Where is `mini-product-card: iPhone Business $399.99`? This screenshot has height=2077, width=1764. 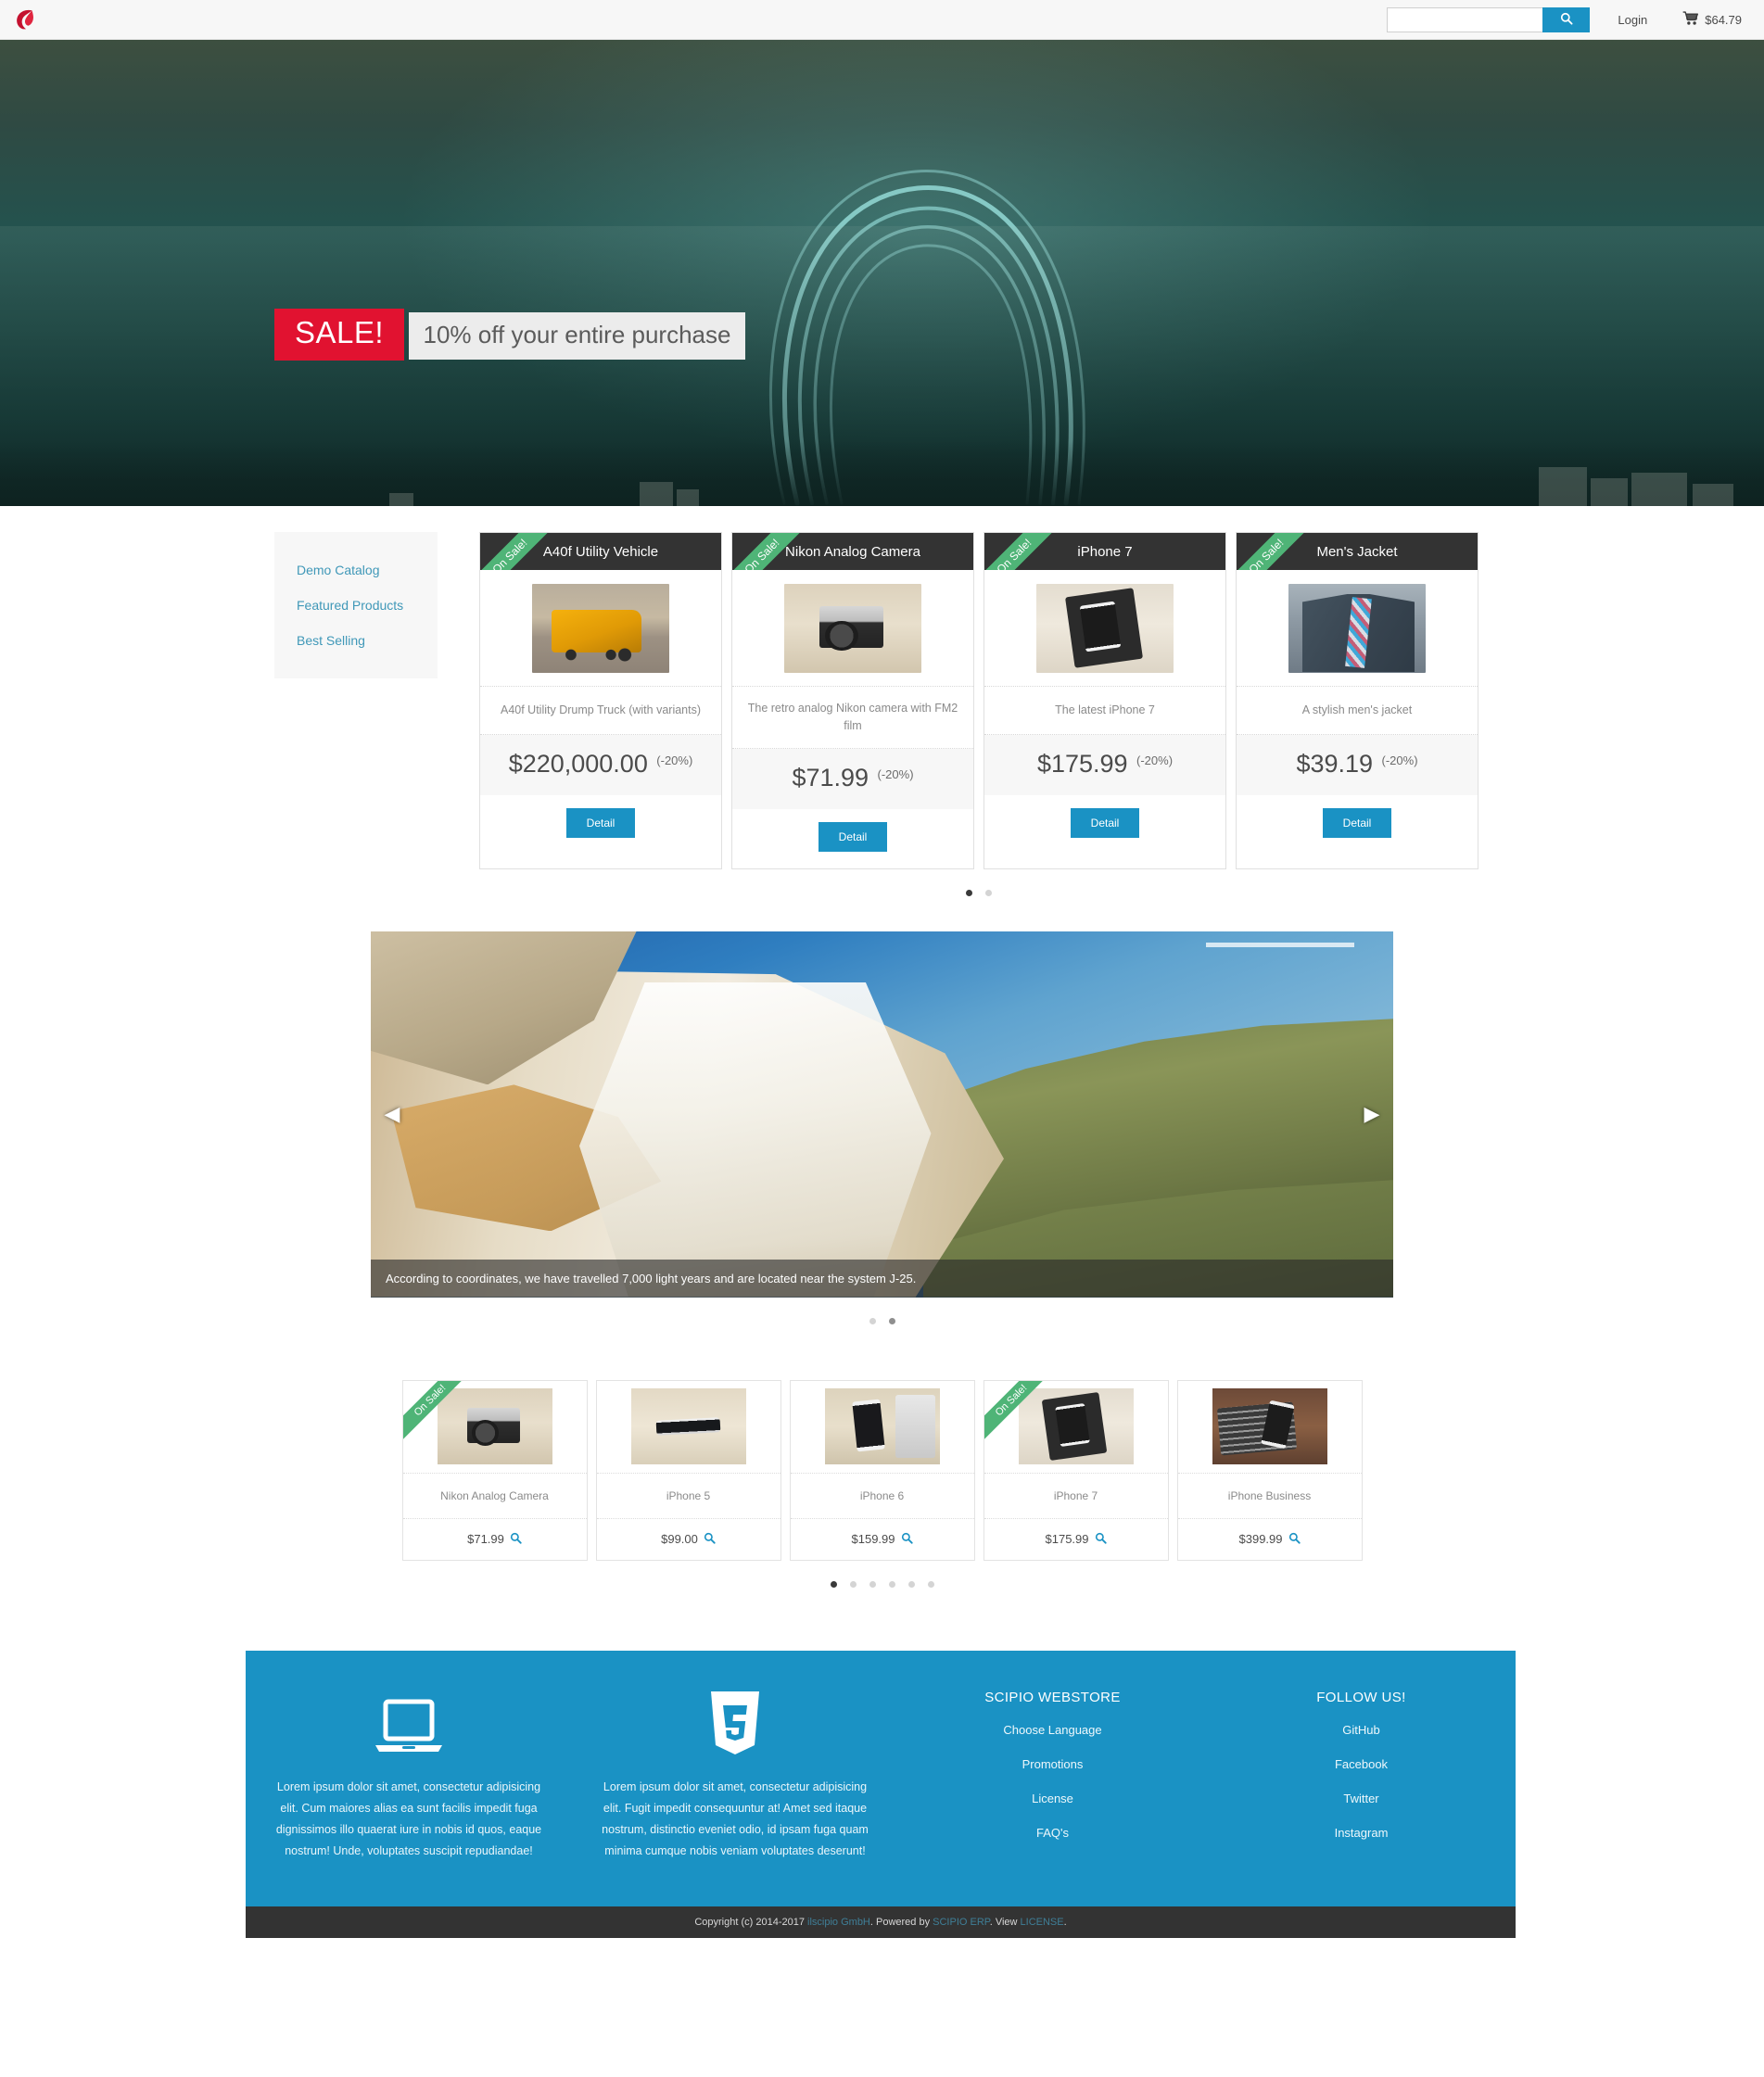
mini-product-card: iPhone Business $399.99 is located at coordinates (1269, 1470).